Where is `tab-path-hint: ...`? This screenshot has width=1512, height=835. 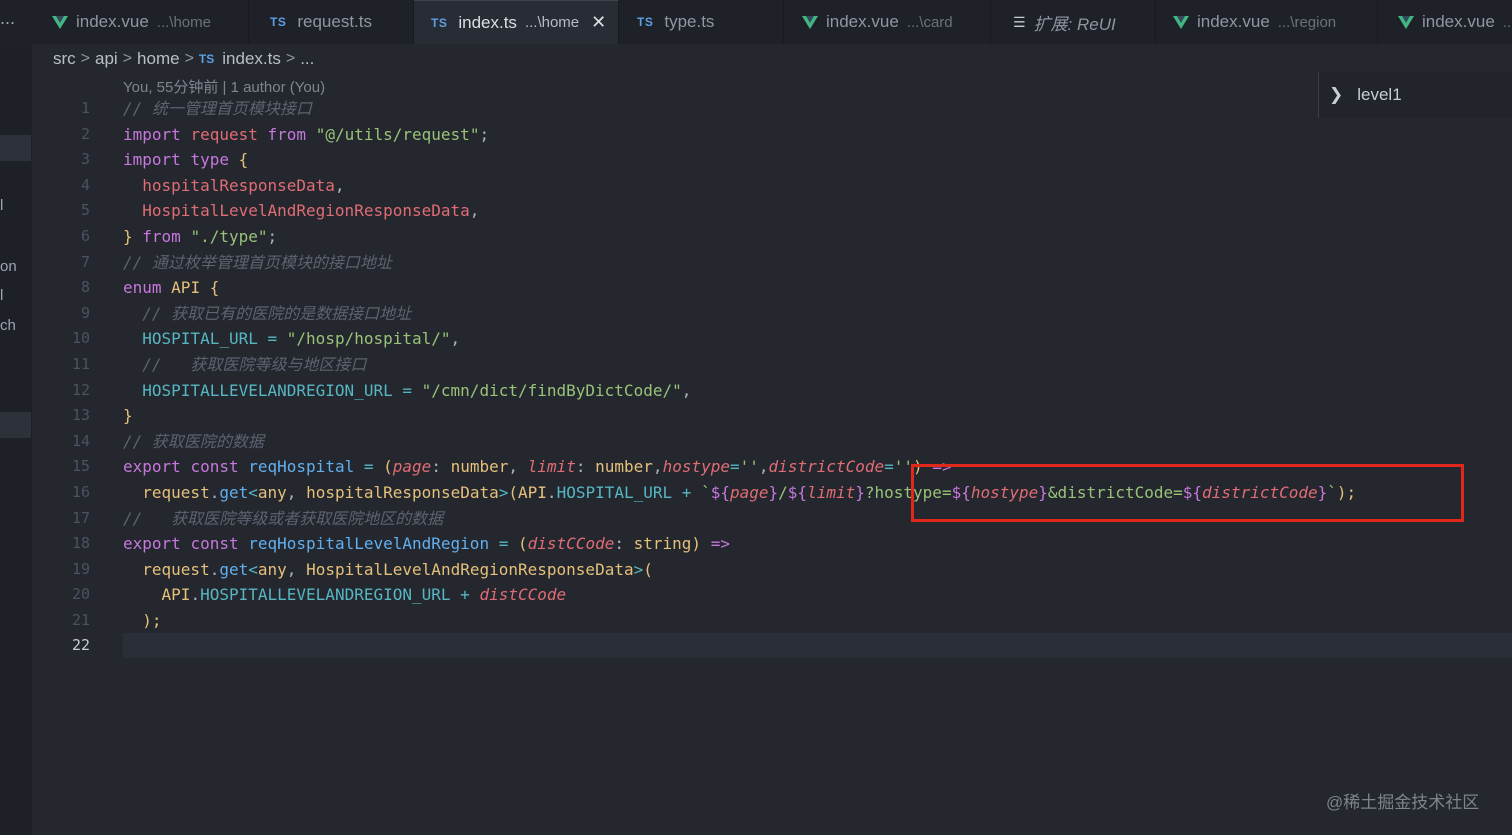
tab-path-hint: ... is located at coordinates (1507, 22).